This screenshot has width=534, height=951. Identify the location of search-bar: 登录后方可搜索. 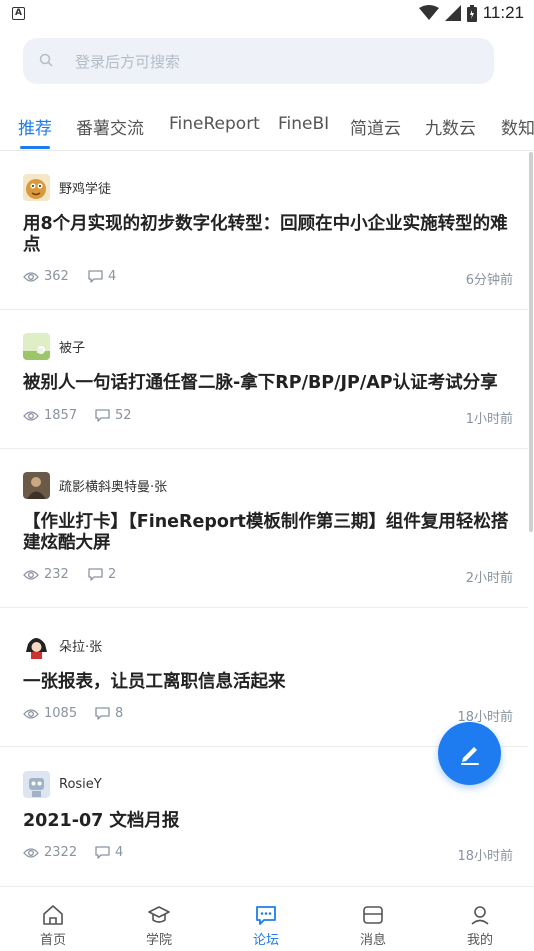
(258, 61).